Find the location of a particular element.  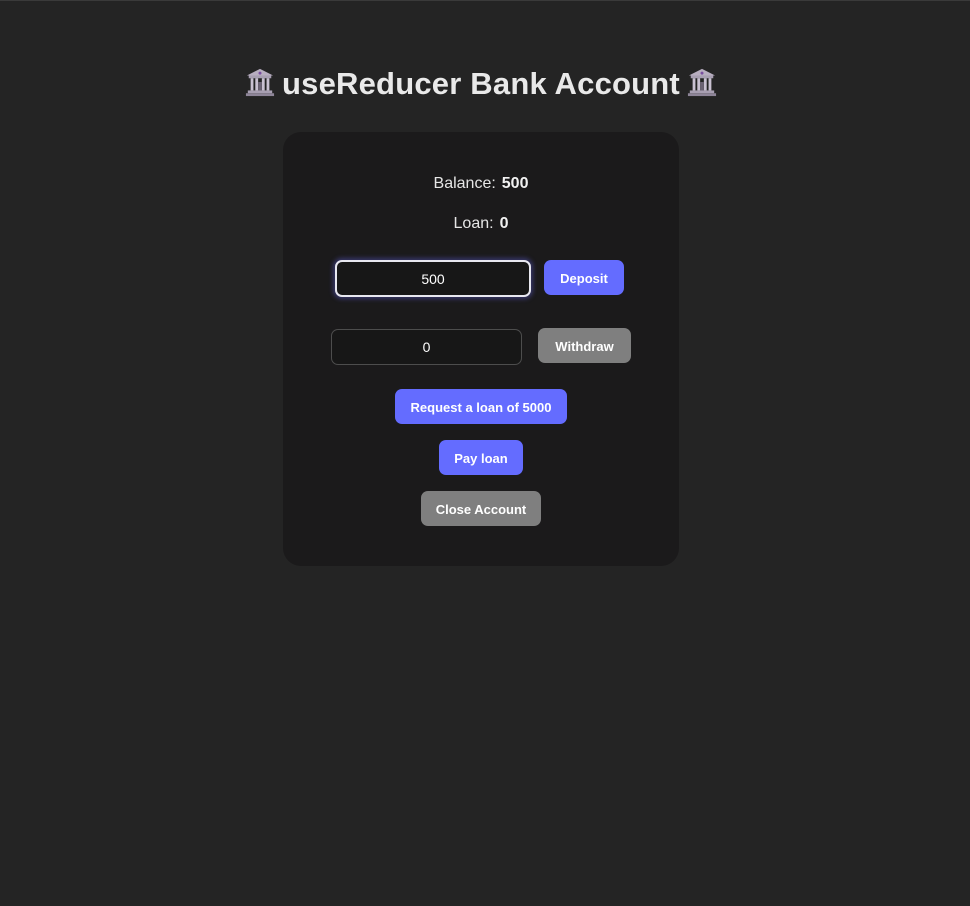

balance-label: Balance: is located at coordinates (464, 183).